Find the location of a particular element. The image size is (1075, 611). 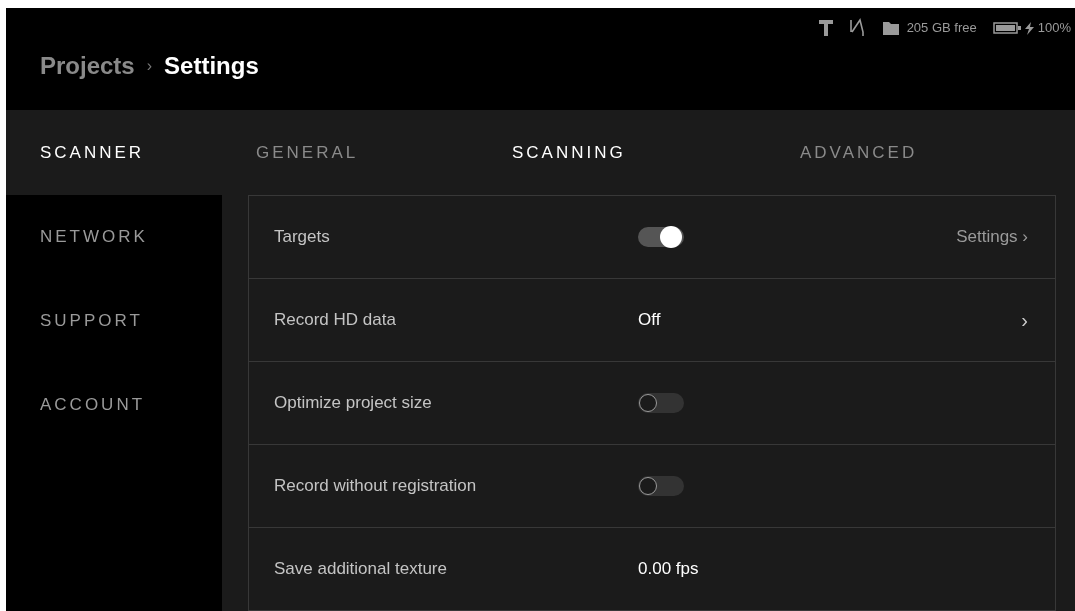

battery-text: 100% is located at coordinates (1054, 28).